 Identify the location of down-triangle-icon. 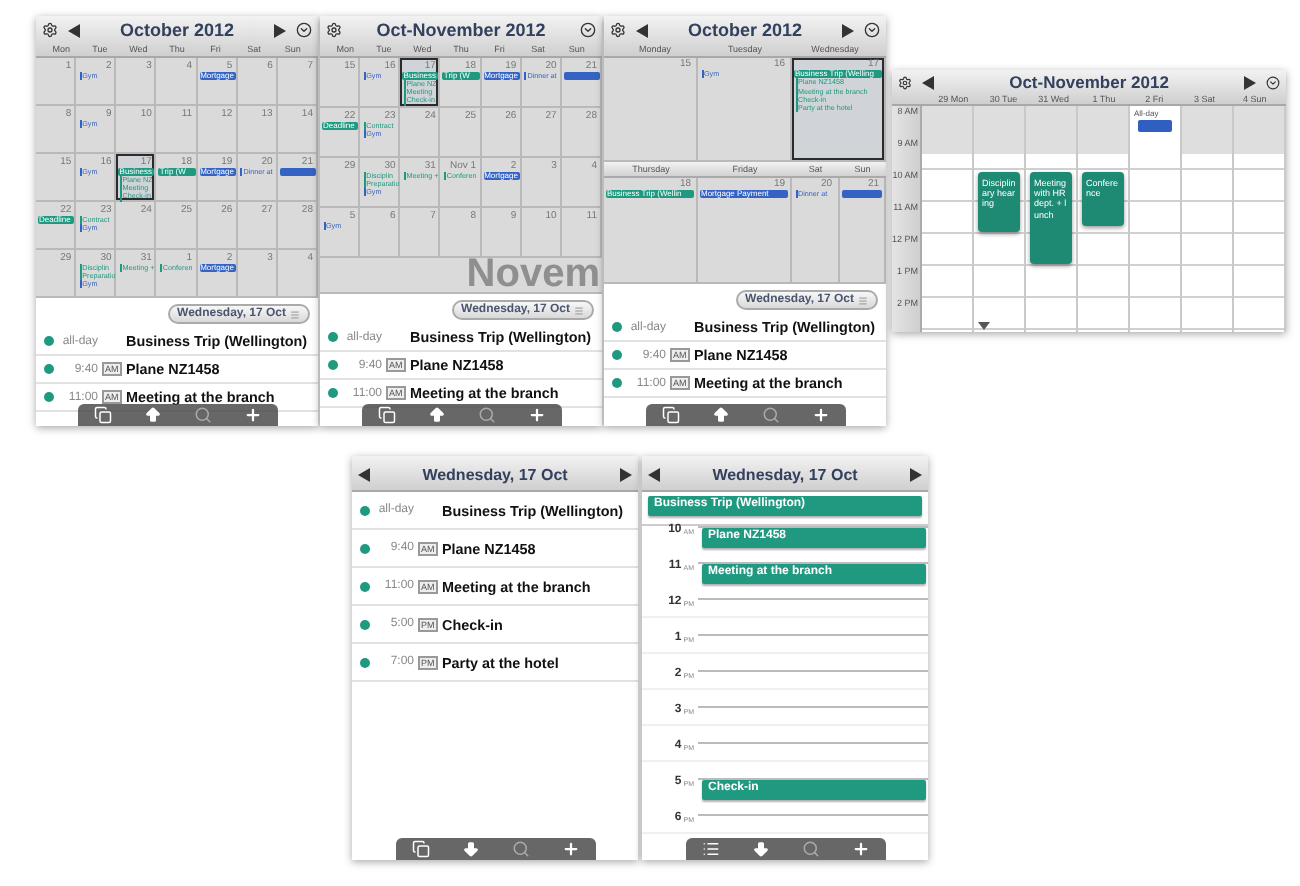
(984, 326).